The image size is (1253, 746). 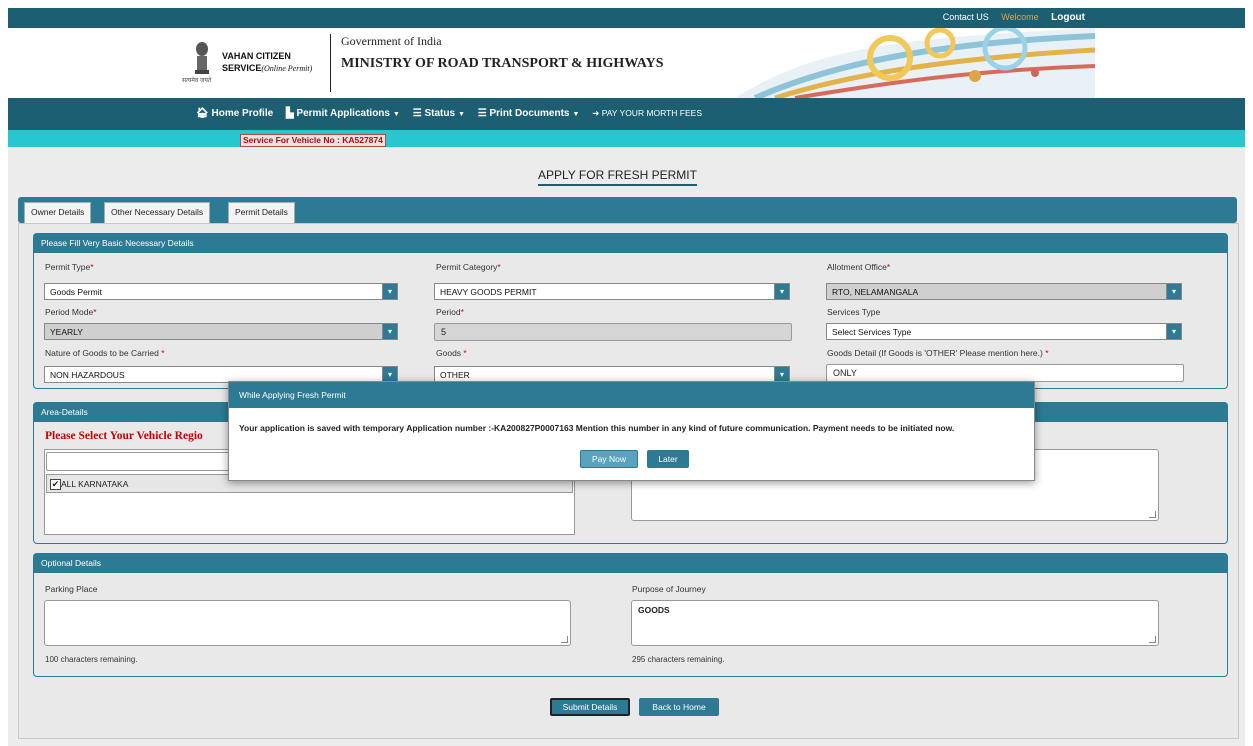 I want to click on logout-link: Logout, so click(x=1068, y=17).